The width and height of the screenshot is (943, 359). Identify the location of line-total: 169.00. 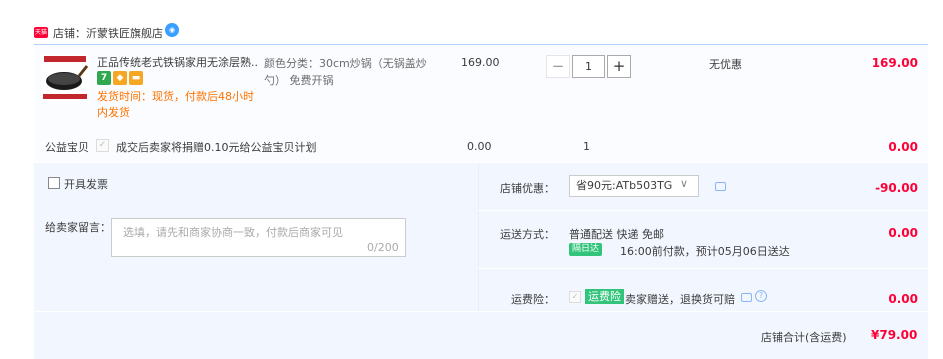
(894, 63).